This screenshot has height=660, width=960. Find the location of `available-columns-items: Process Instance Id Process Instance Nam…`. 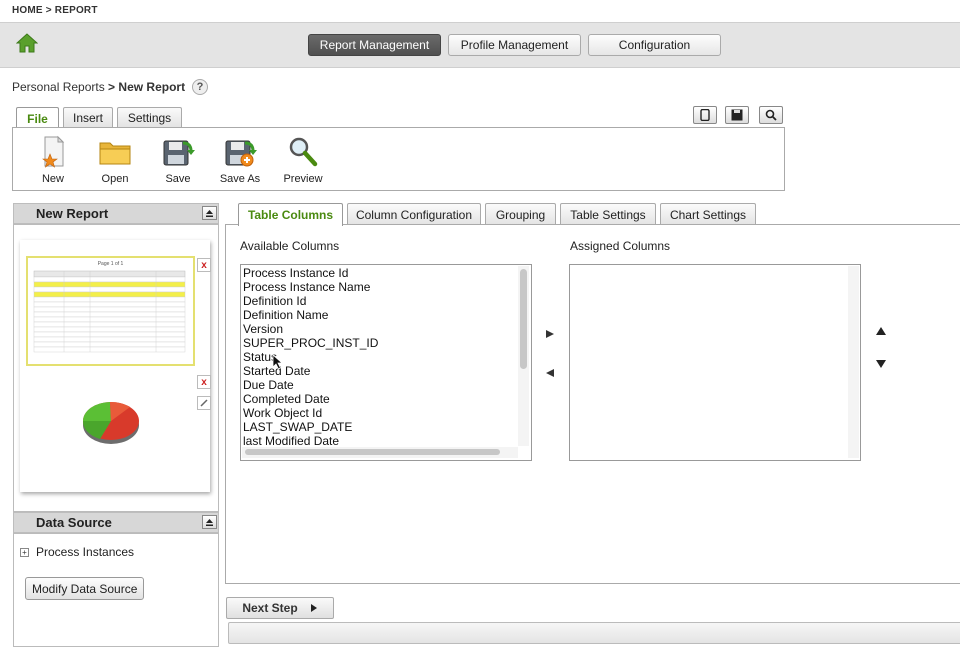

available-columns-items: Process Instance Id Process Instance Nam… is located at coordinates (386, 356).